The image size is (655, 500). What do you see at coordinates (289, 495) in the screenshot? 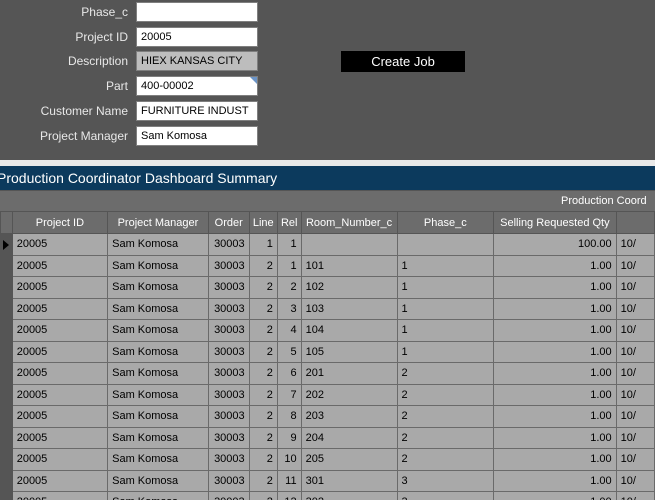
I see `cell-rel: 12` at bounding box center [289, 495].